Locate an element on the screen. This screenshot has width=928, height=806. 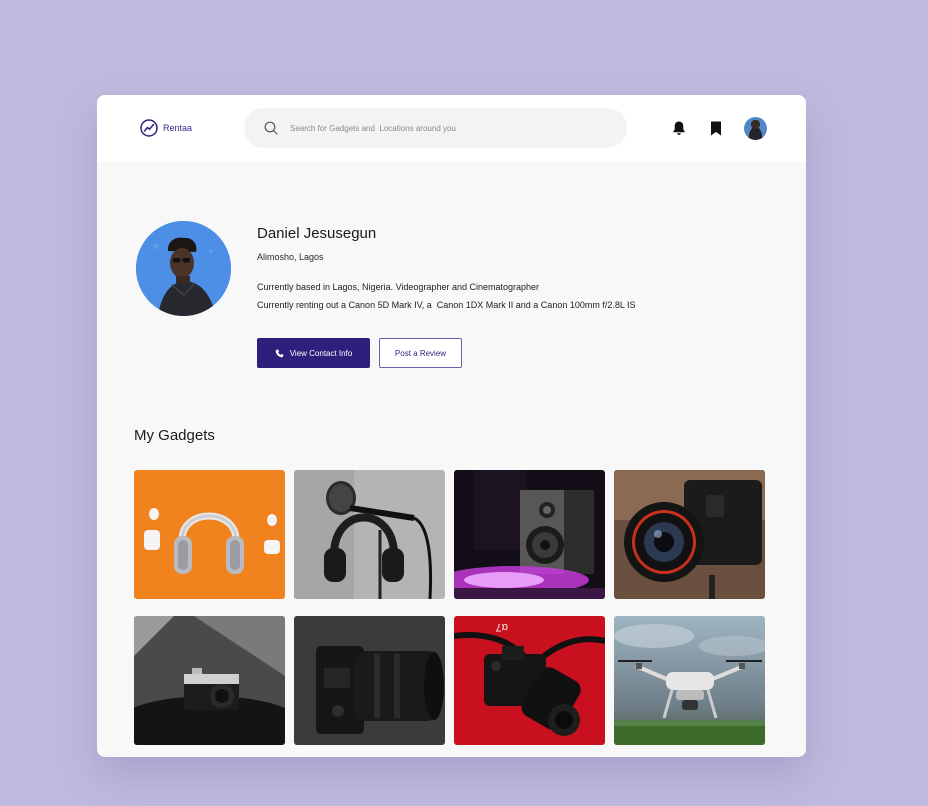
gadget-tile-mirrorless-camera is located at coordinates (369, 680).